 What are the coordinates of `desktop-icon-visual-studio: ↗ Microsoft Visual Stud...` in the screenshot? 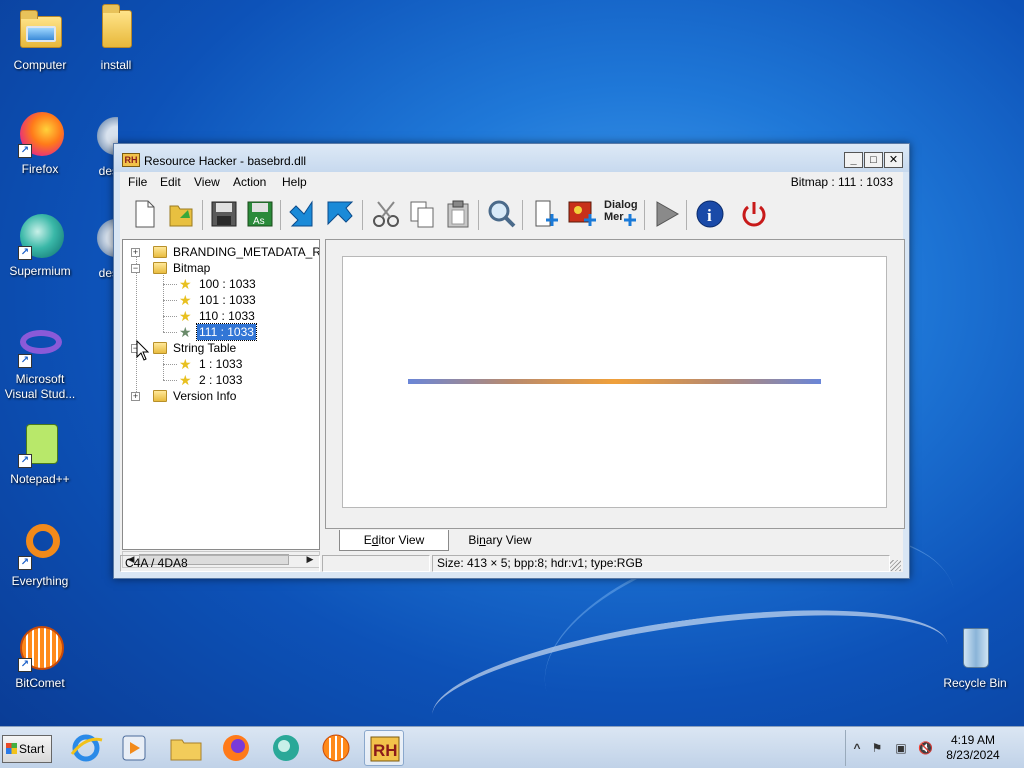 It's located at (40, 361).